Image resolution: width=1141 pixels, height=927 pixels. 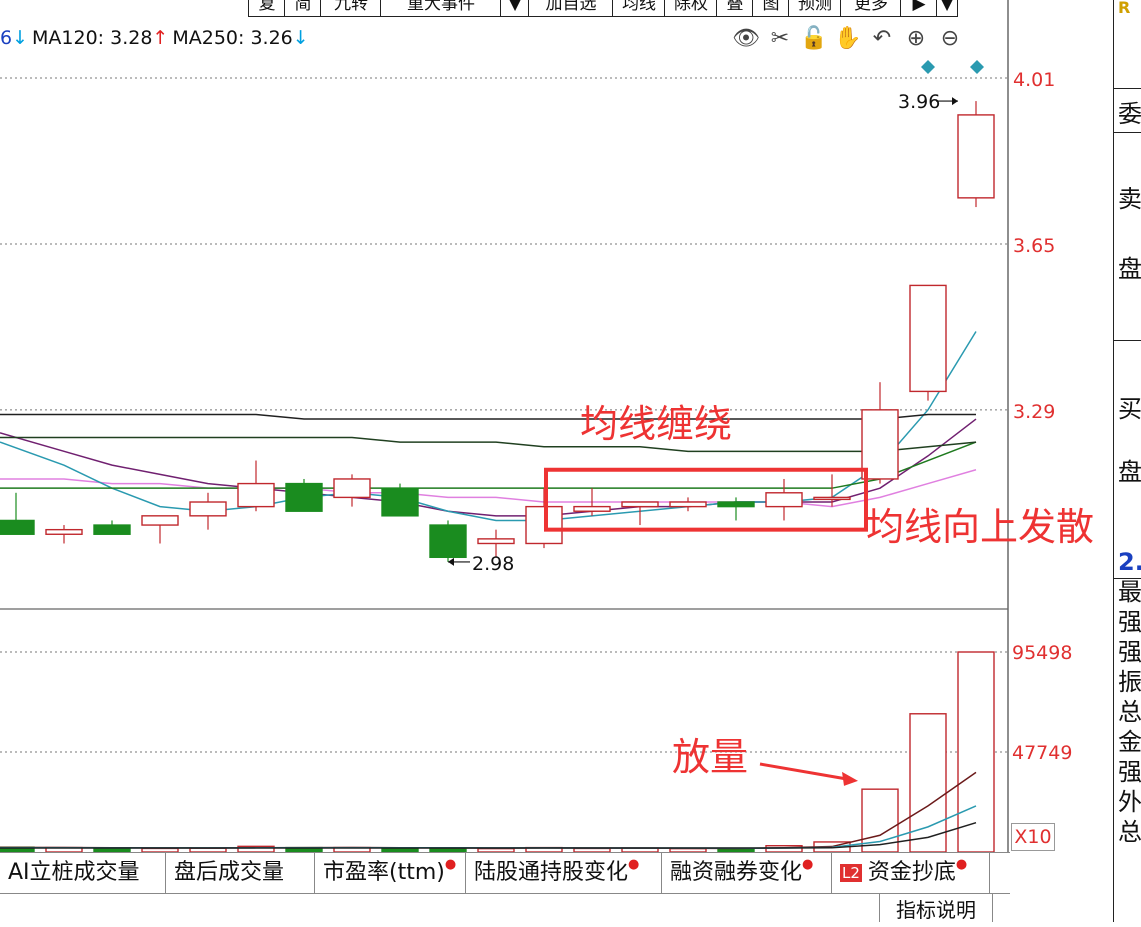 What do you see at coordinates (691, 8) in the screenshot?
I see `toolbar-button: 除权` at bounding box center [691, 8].